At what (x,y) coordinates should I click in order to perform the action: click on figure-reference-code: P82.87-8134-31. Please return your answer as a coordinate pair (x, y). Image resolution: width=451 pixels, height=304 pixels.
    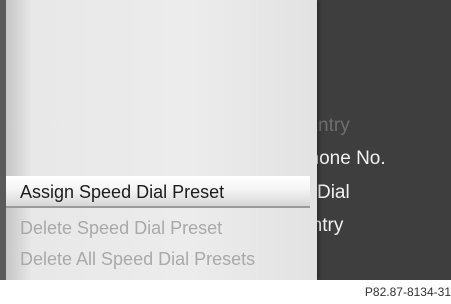
    Looking at the image, I should click on (407, 292).